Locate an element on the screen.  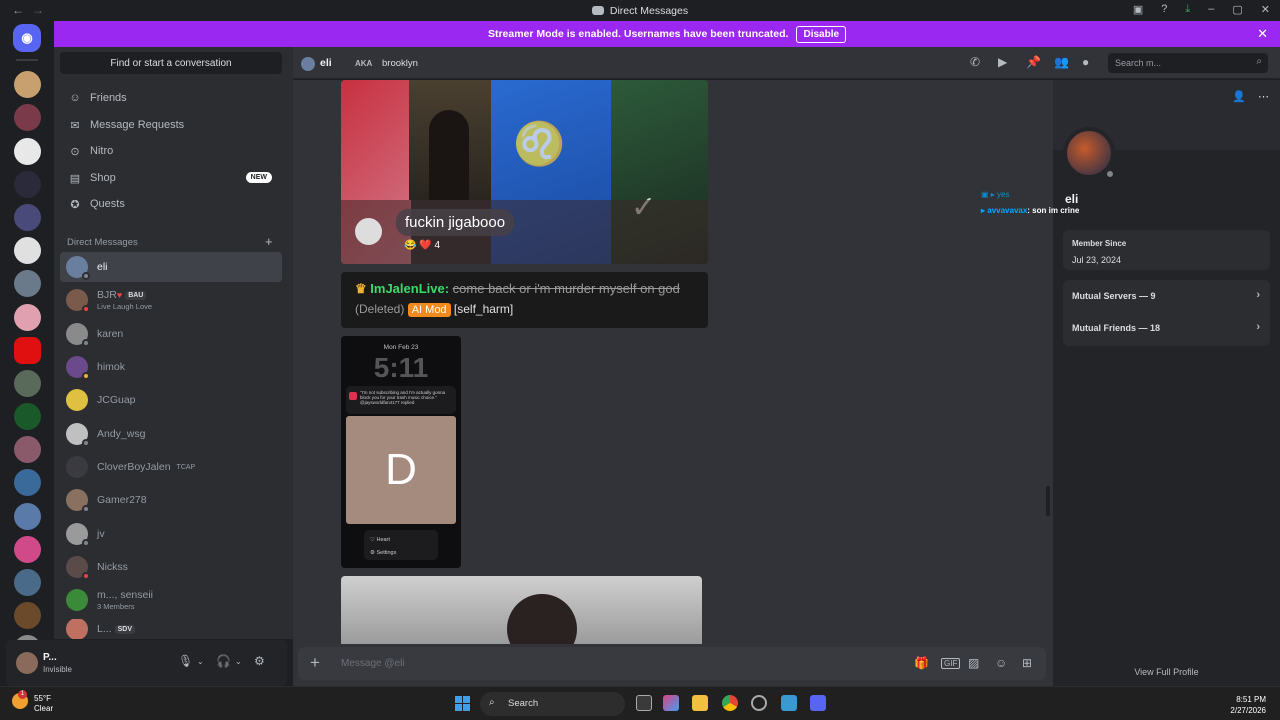
file-explorer-icon is located at coordinates (700, 703).